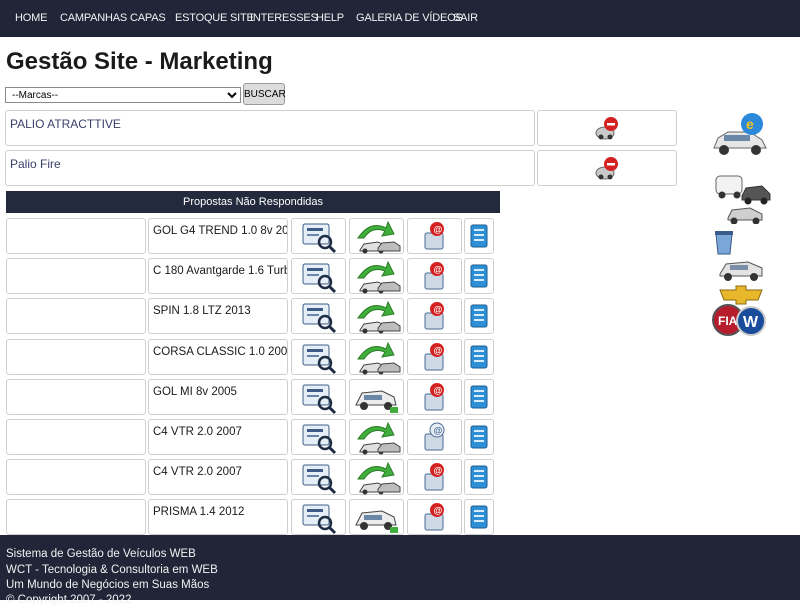 The height and width of the screenshot is (606, 800). What do you see at coordinates (284, 18) in the screenshot?
I see `nav-interesses: INTERESSES` at bounding box center [284, 18].